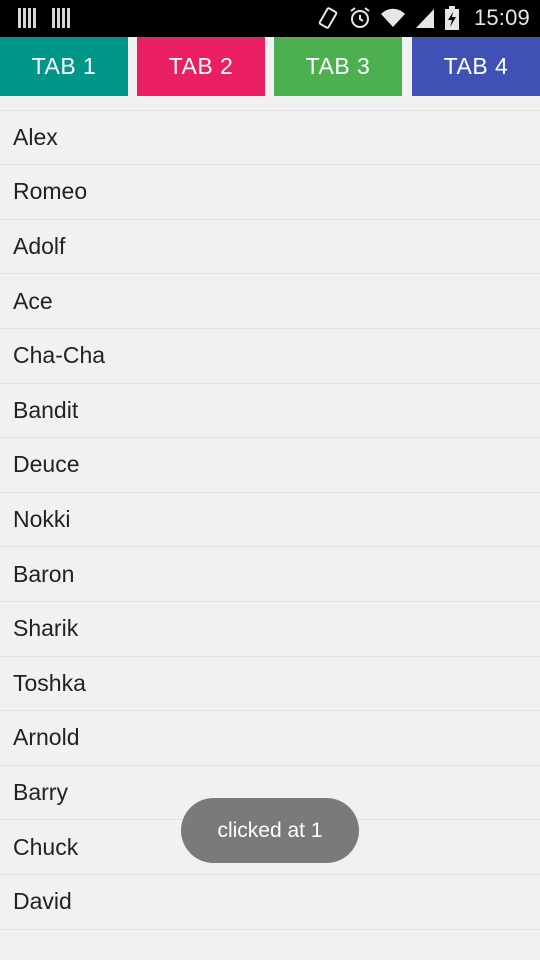  I want to click on tab-3: TAB 3, so click(338, 66).